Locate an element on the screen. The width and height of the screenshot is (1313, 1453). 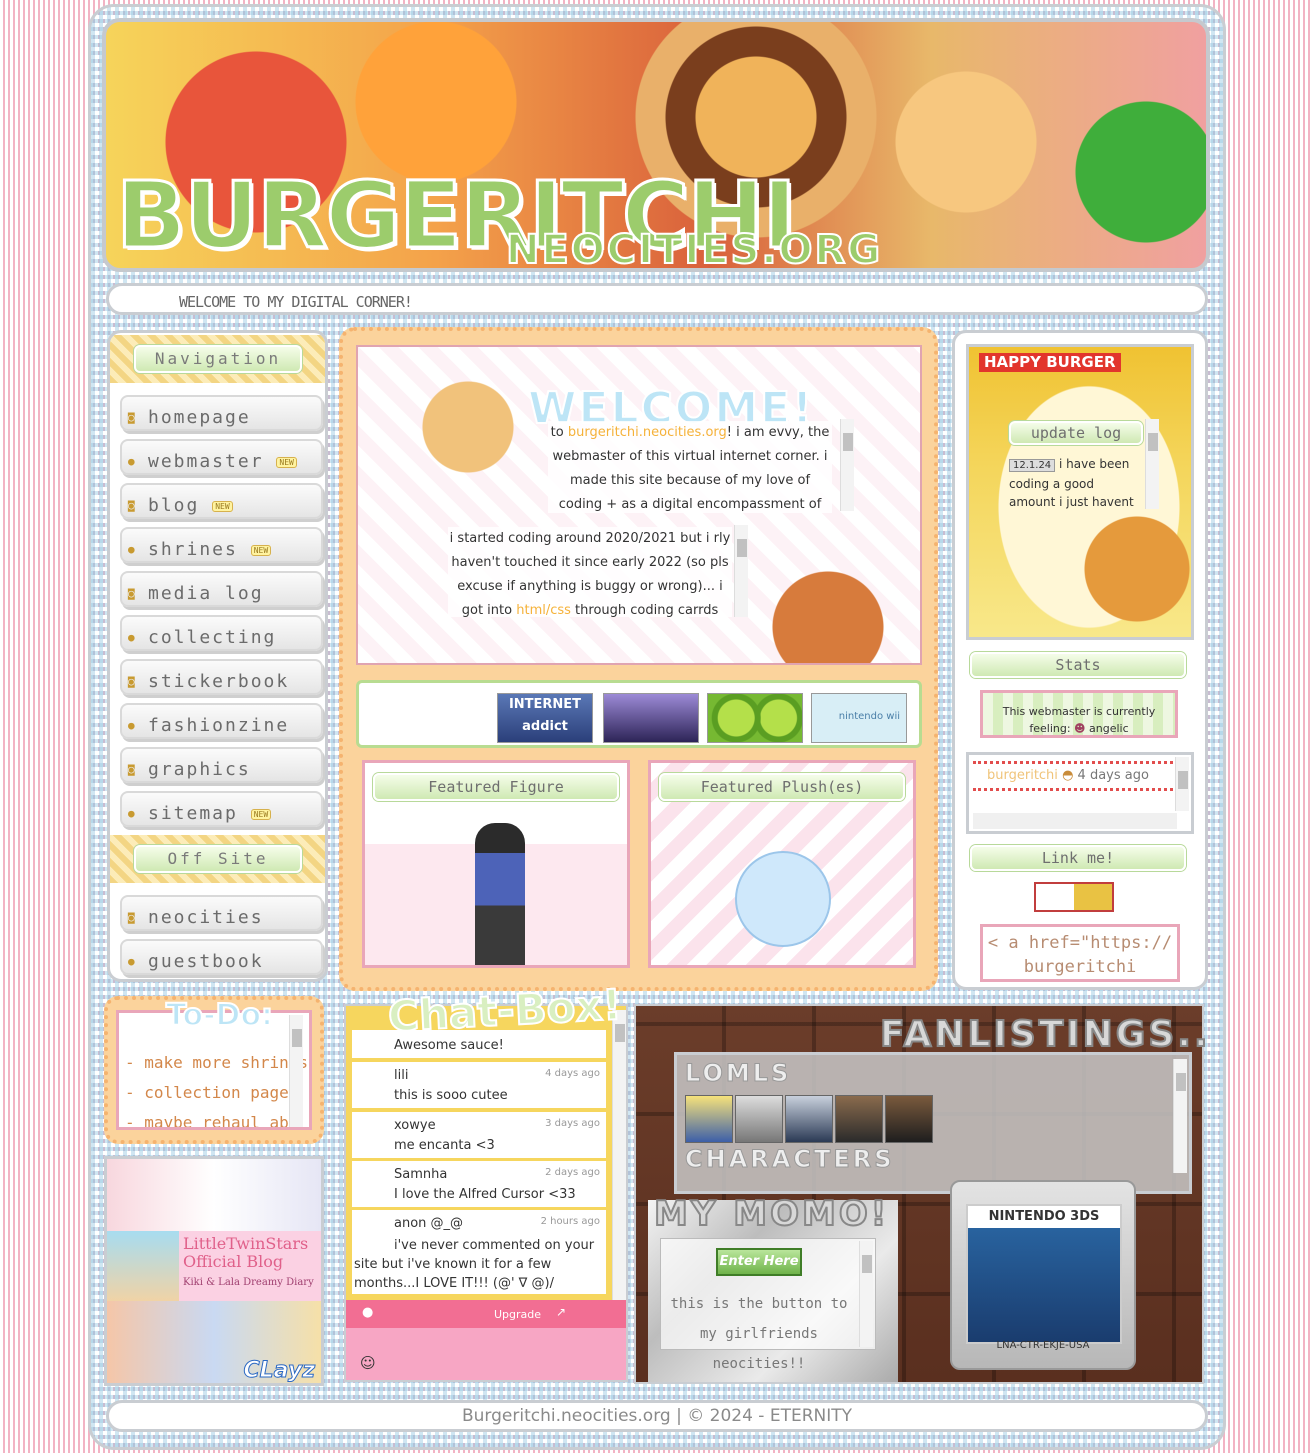
linkme-title: Link me! is located at coordinates (1078, 858).